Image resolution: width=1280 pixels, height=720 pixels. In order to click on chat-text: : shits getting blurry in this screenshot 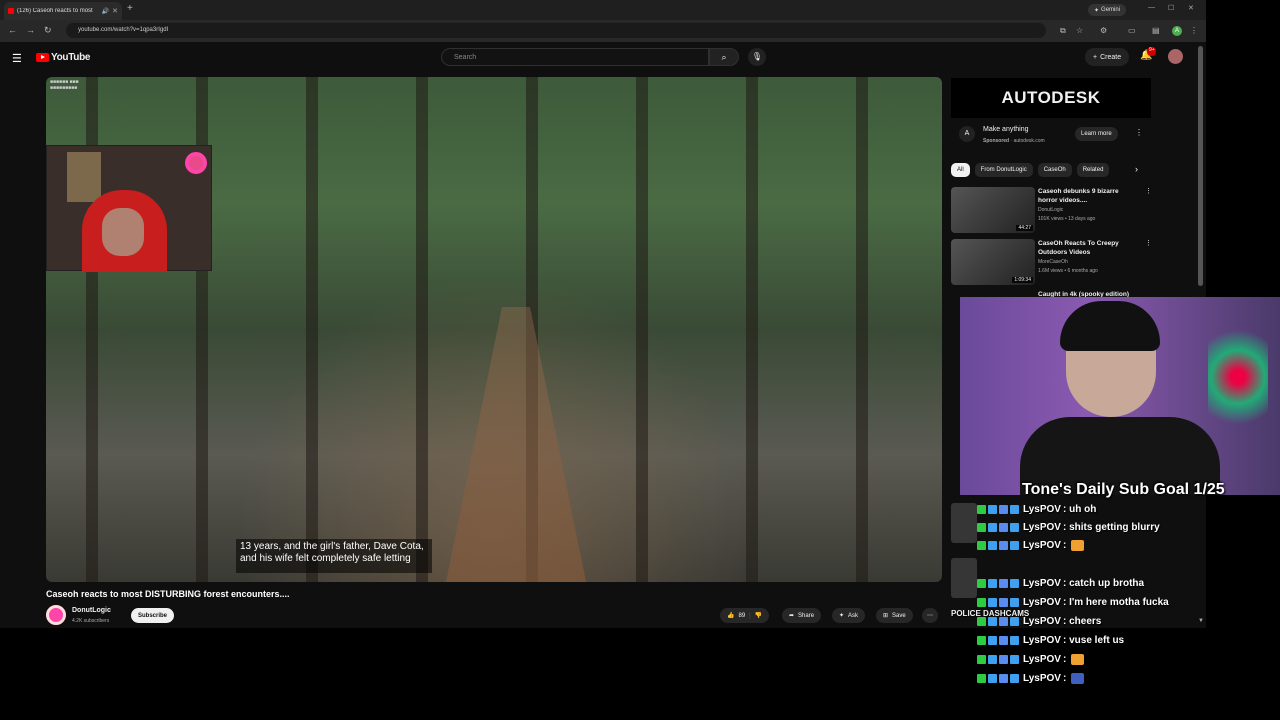, I will do `click(1111, 527)`.